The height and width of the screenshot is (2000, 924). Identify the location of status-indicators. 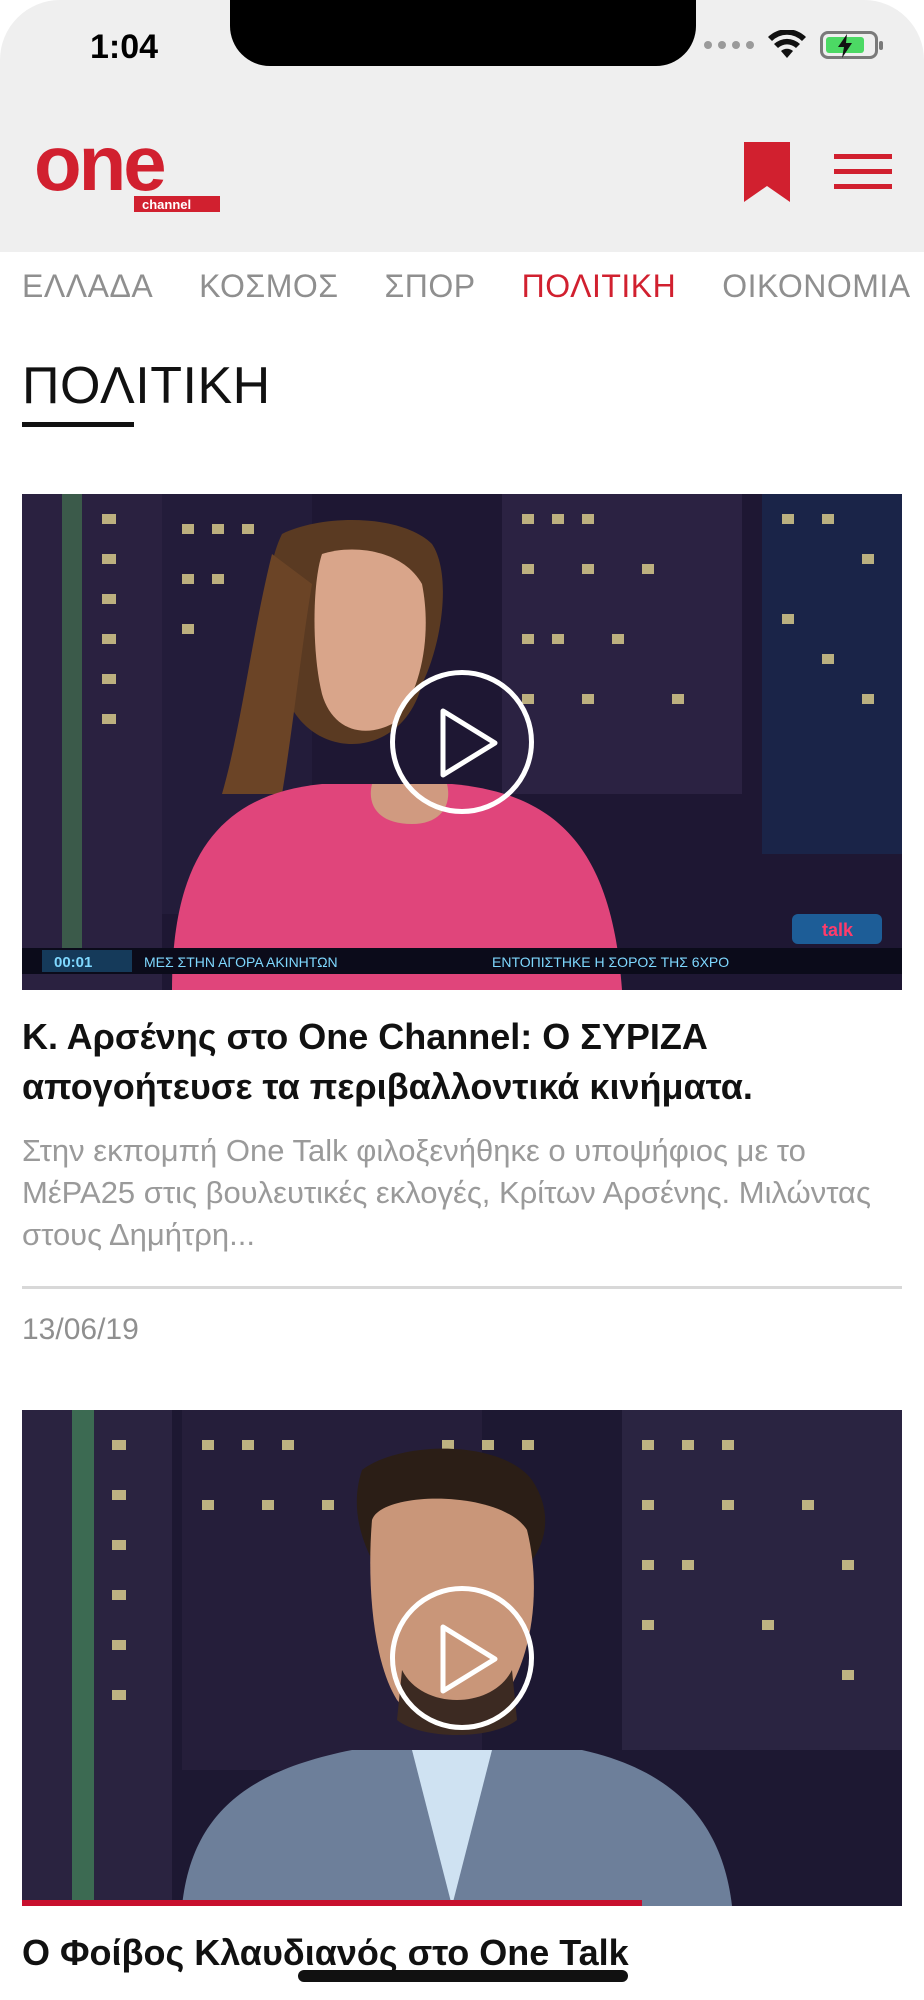
(793, 45).